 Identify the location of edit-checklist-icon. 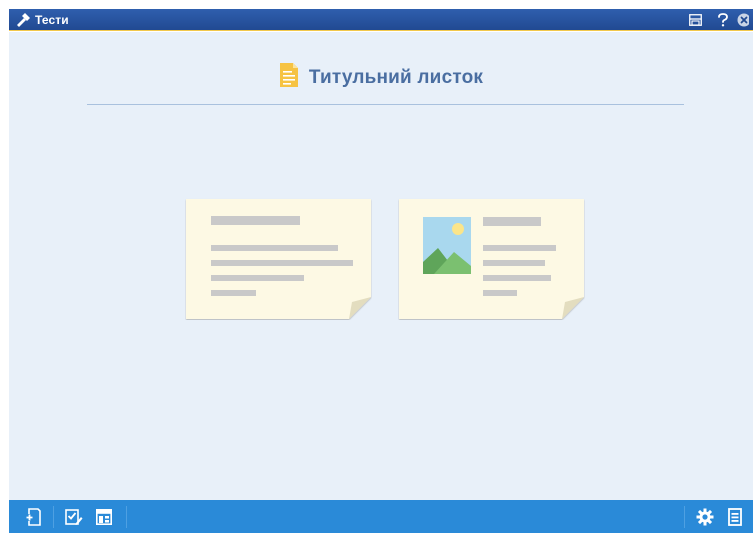
(74, 516).